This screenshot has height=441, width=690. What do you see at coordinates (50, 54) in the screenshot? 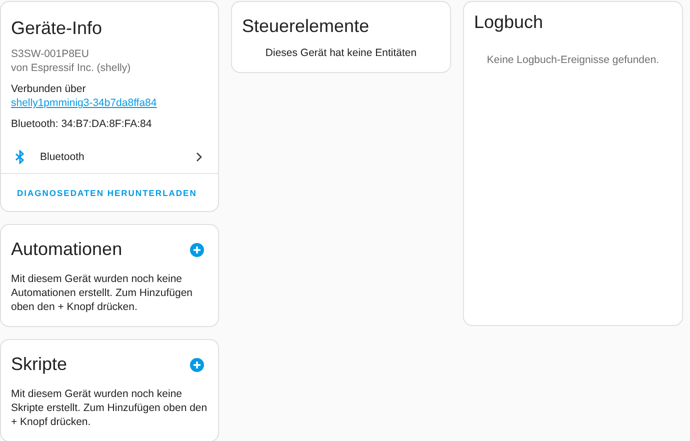
I see `device-model: S3SW-001P8EU` at bounding box center [50, 54].